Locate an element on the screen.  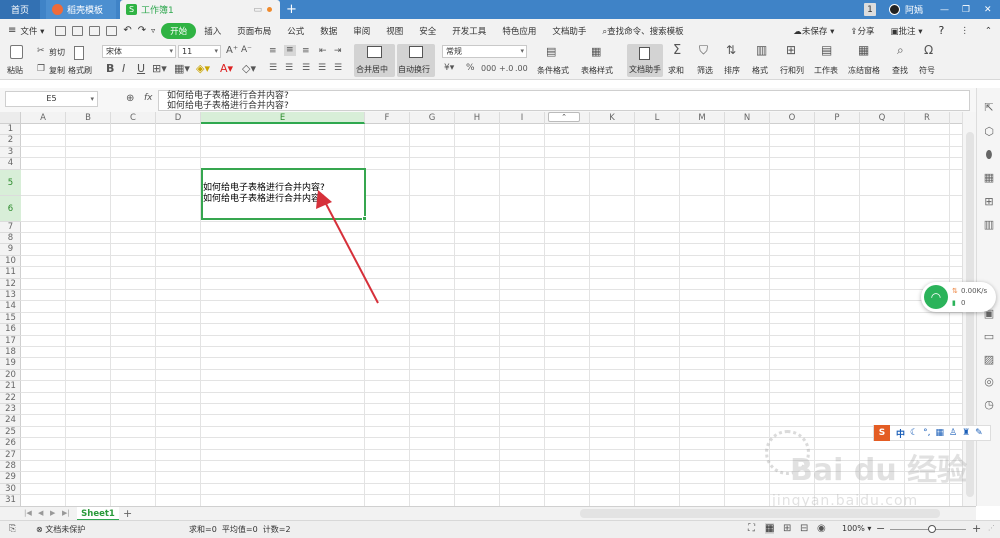
protect-status: ⊗ 文档未保护 is located at coordinates (60, 529).